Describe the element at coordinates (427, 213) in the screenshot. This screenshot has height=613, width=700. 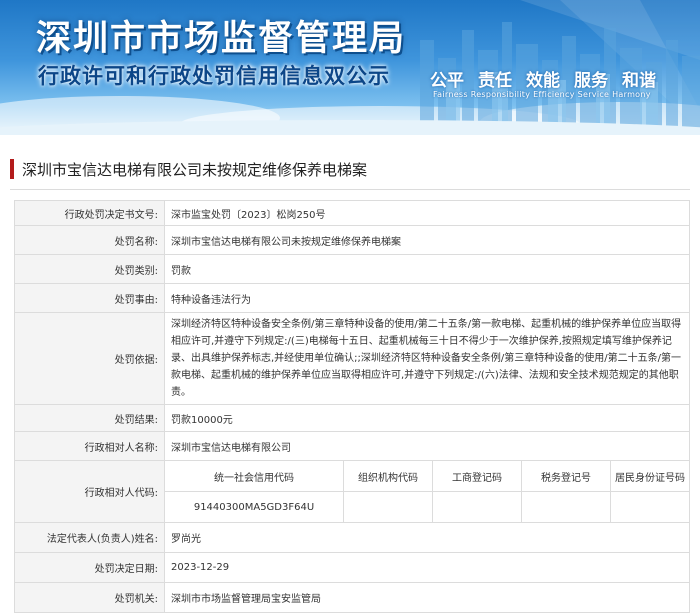
I see `row-value: 深市监宝处罚〔2023〕松岗250号` at that location.